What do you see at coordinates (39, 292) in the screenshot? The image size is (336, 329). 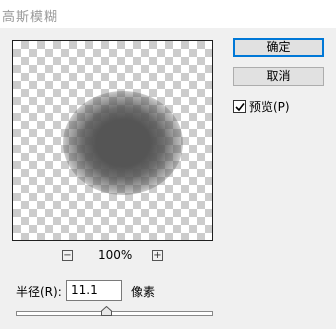 I see `radius-label: 半径(R):` at bounding box center [39, 292].